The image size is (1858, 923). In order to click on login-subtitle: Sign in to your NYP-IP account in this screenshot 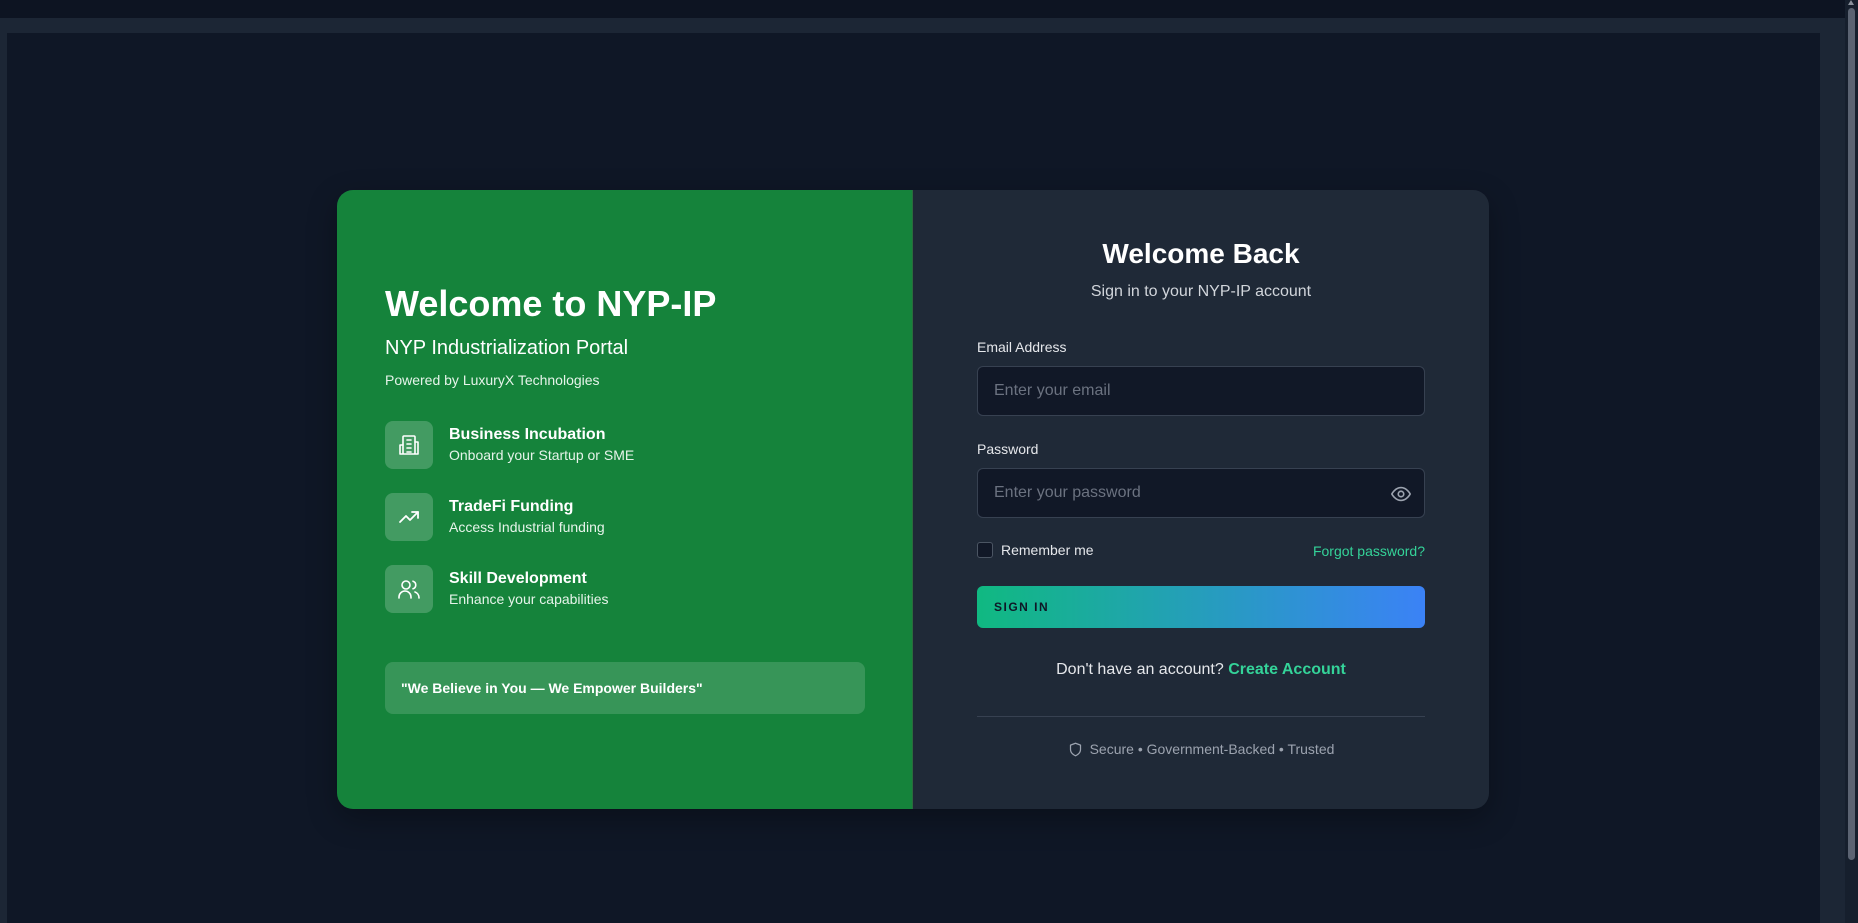, I will do `click(1201, 291)`.